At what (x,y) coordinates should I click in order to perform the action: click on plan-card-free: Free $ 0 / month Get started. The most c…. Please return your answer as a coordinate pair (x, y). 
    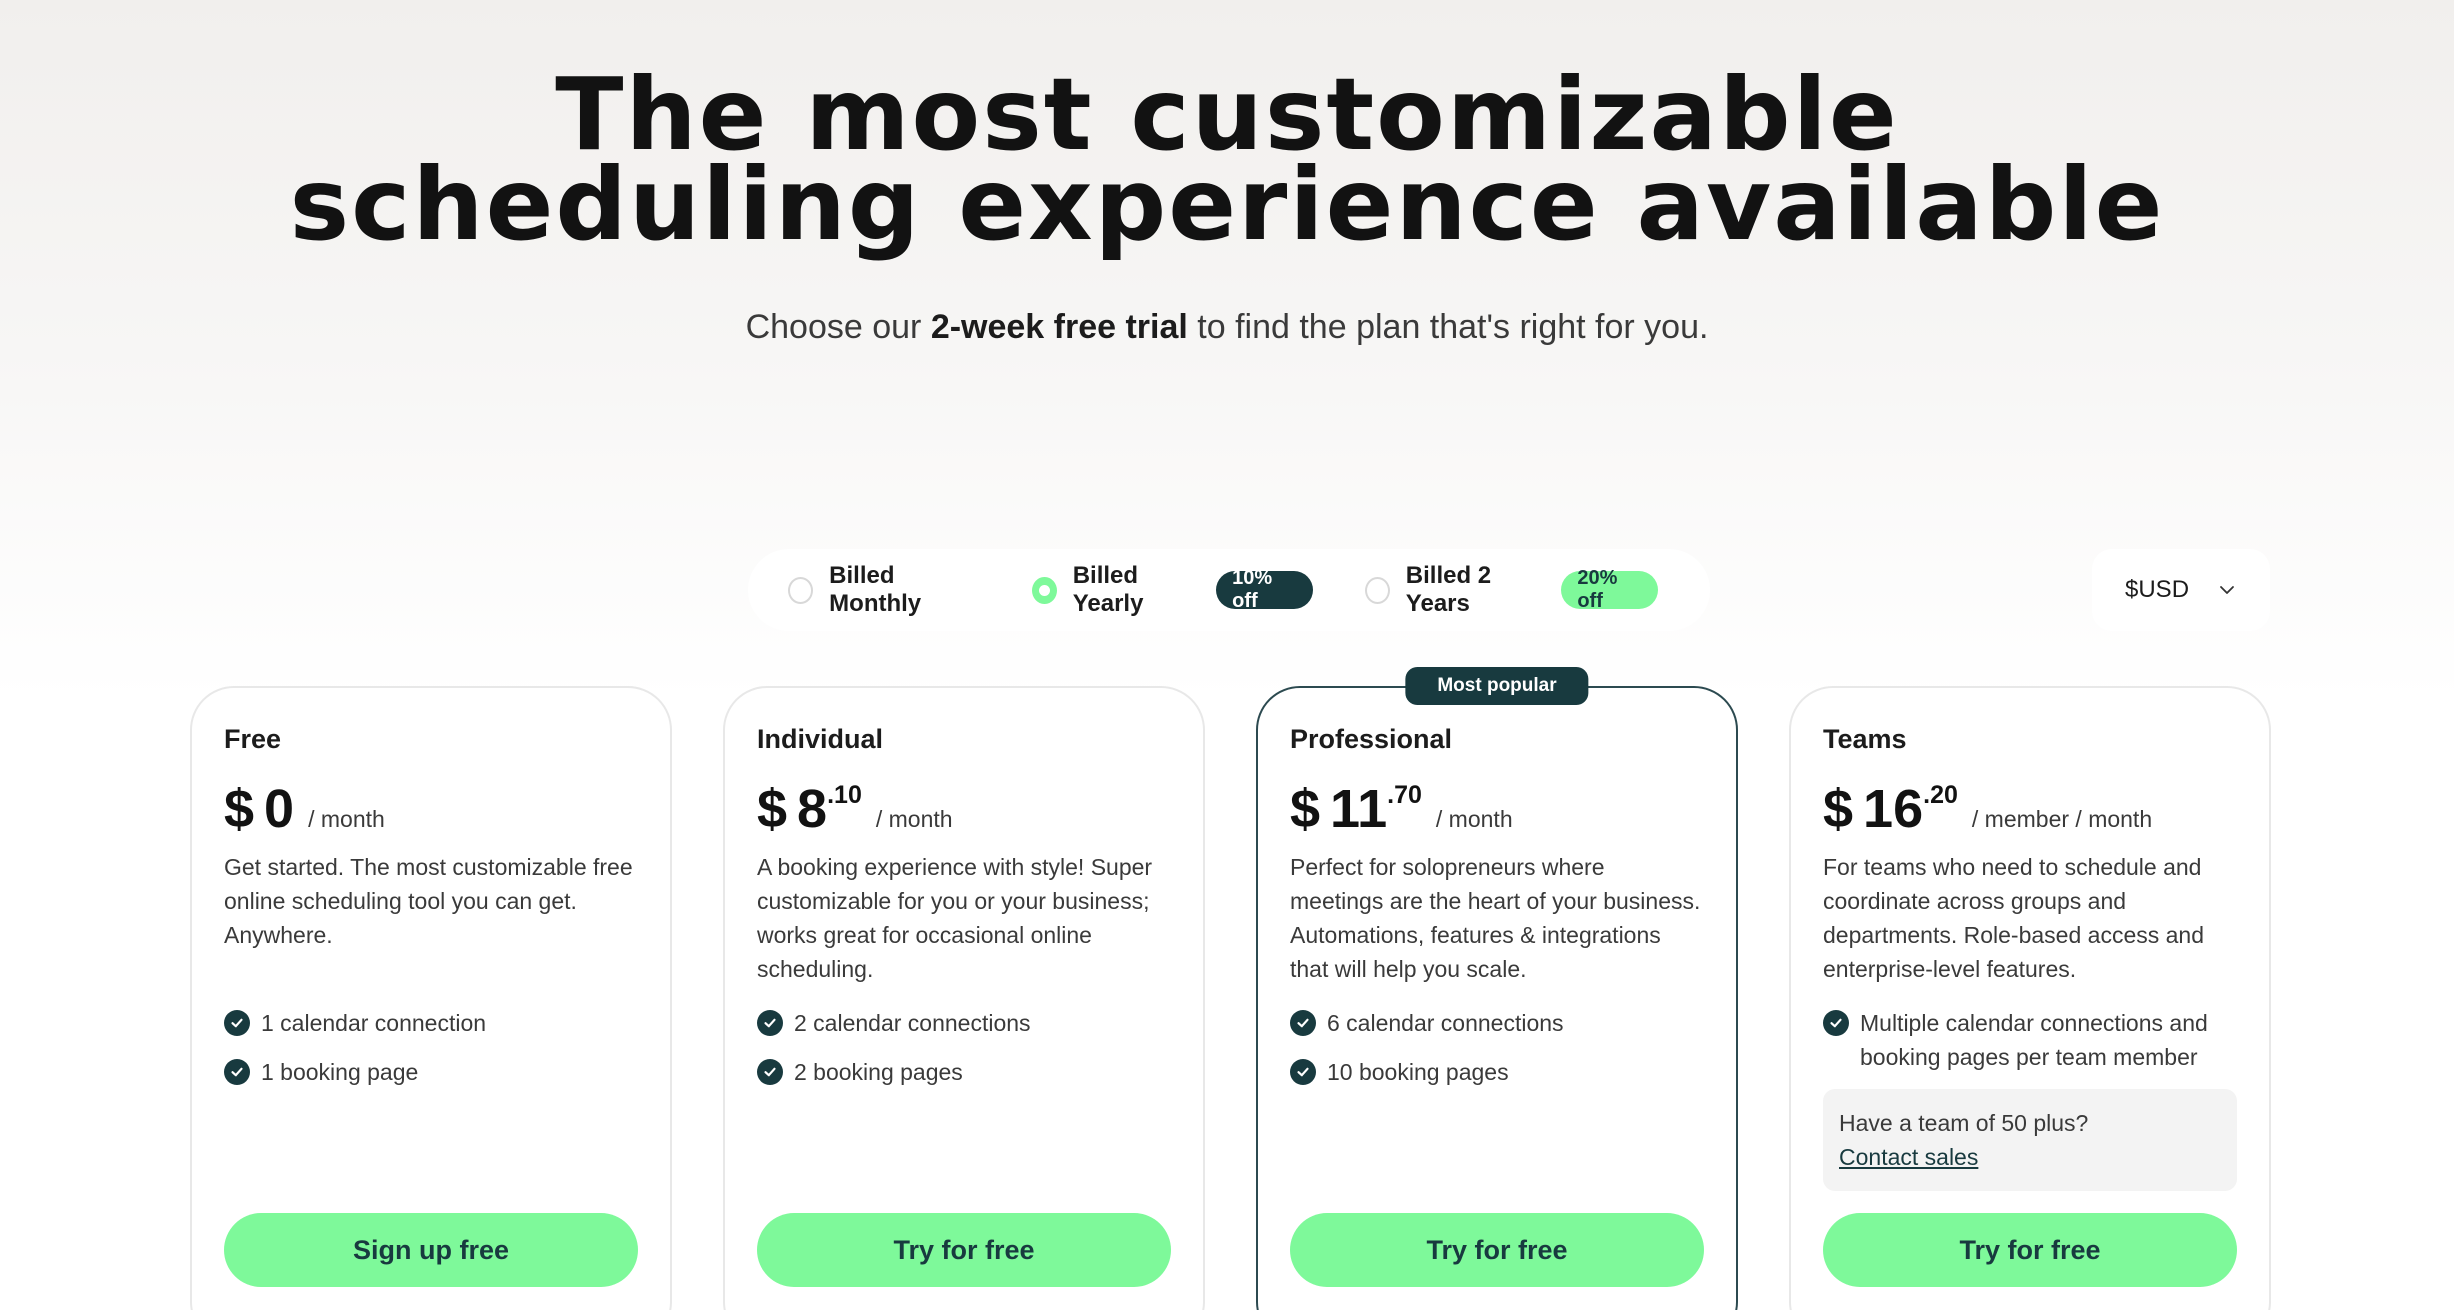
    Looking at the image, I should click on (431, 998).